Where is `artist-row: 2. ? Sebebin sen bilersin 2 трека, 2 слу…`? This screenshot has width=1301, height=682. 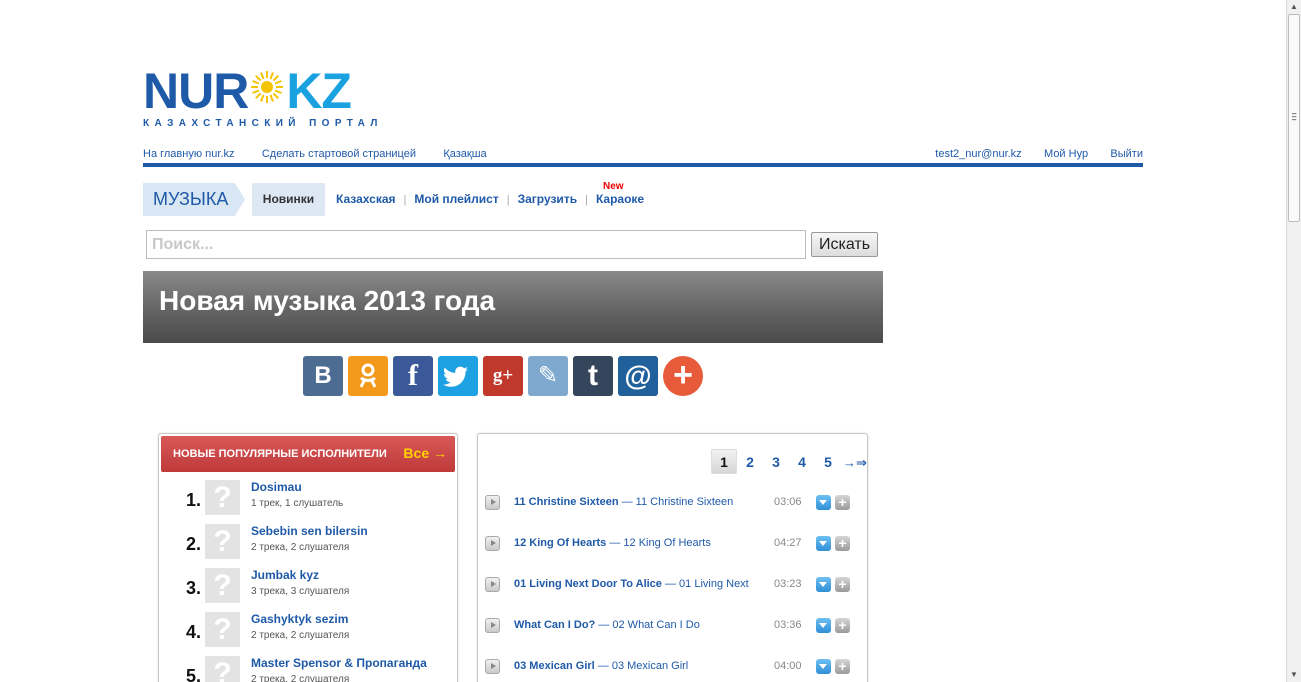
artist-row: 2. ? Sebebin sen bilersin 2 трека, 2 слу… is located at coordinates (309, 544).